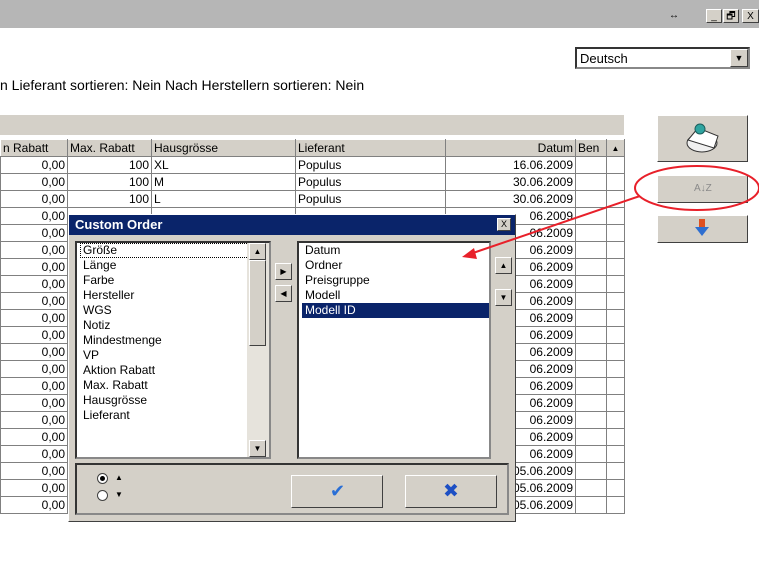 Image resolution: width=759 pixels, height=573 pixels. I want to click on annotation-overlay, so click(610, 212).